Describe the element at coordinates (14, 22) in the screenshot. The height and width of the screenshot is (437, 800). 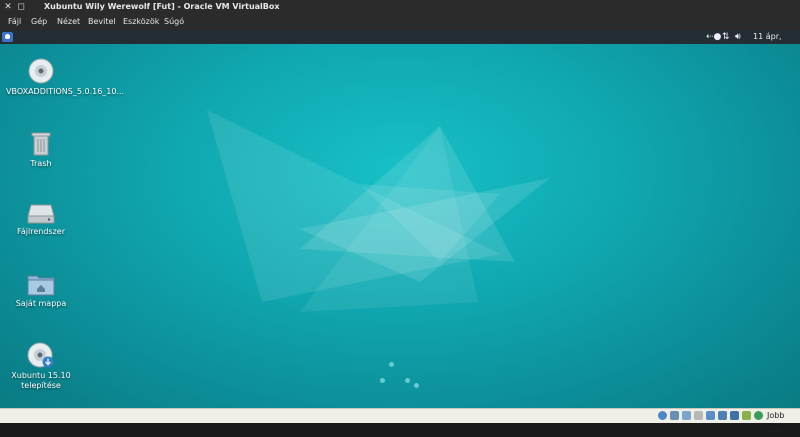
I see `menu-file: Fájl` at that location.